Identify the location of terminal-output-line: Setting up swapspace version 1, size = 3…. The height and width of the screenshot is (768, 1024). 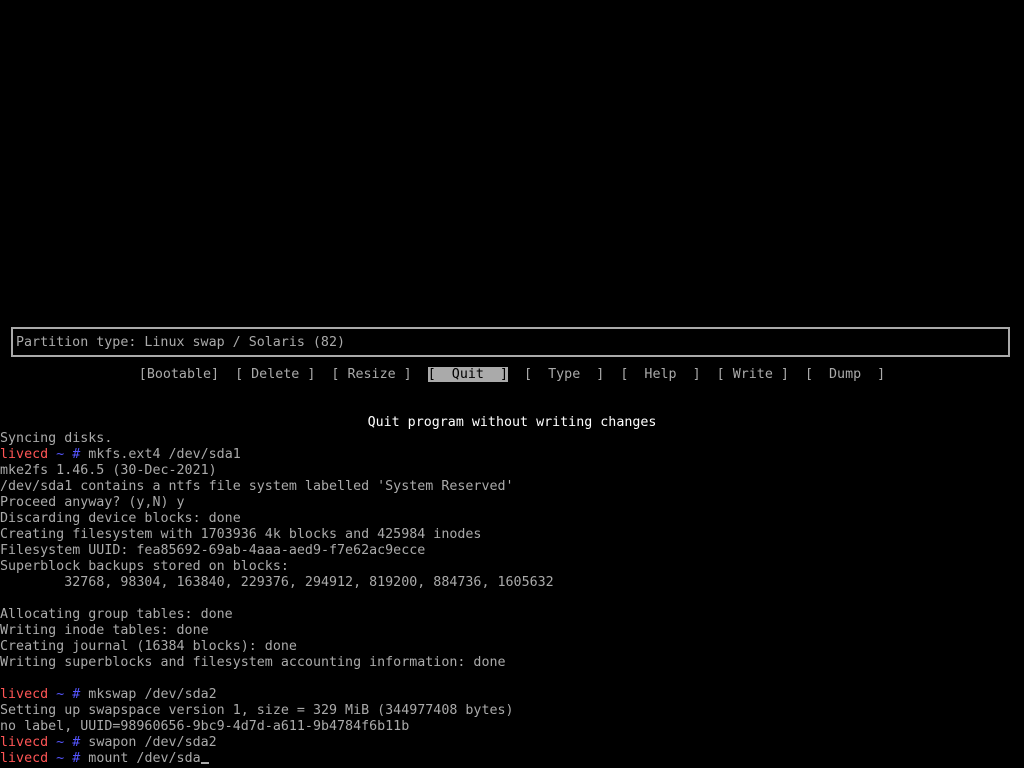
(257, 710).